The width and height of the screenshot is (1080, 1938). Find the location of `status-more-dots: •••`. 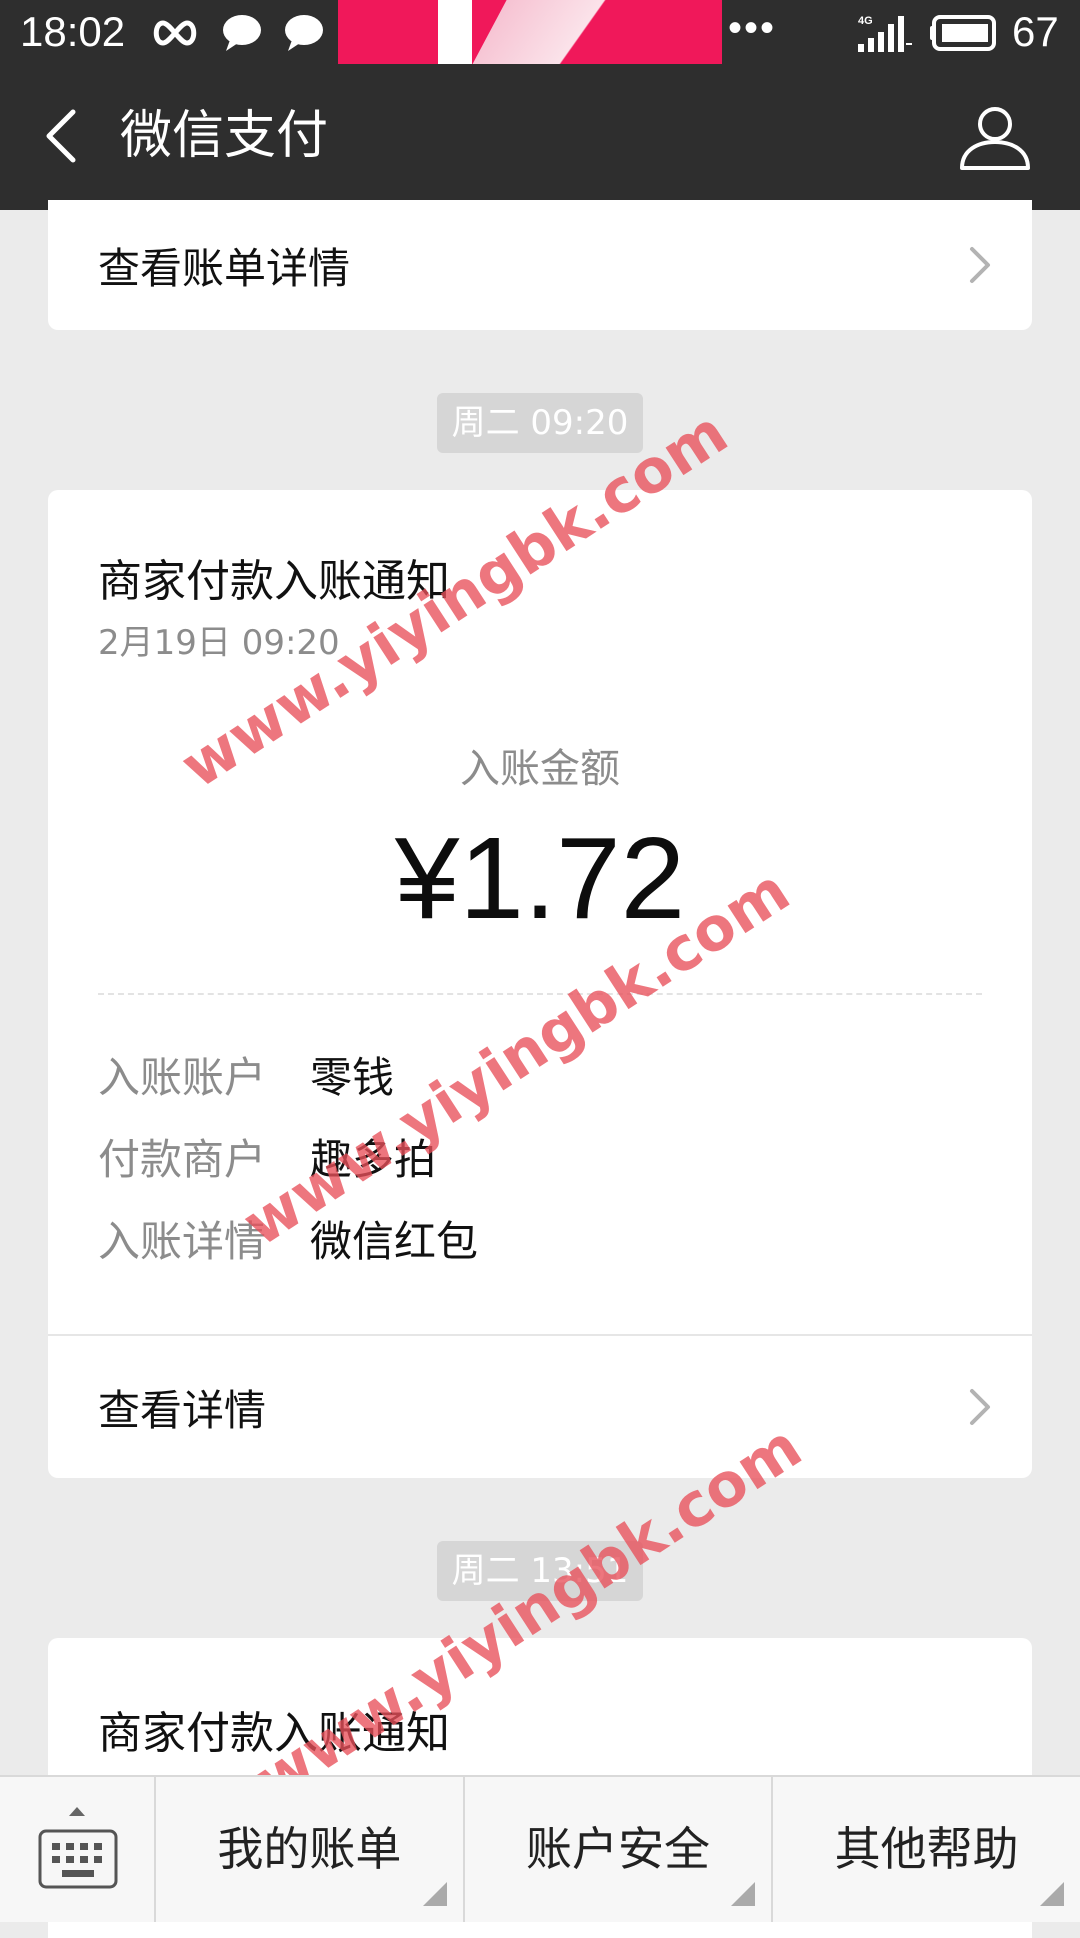

status-more-dots: ••• is located at coordinates (752, 28).